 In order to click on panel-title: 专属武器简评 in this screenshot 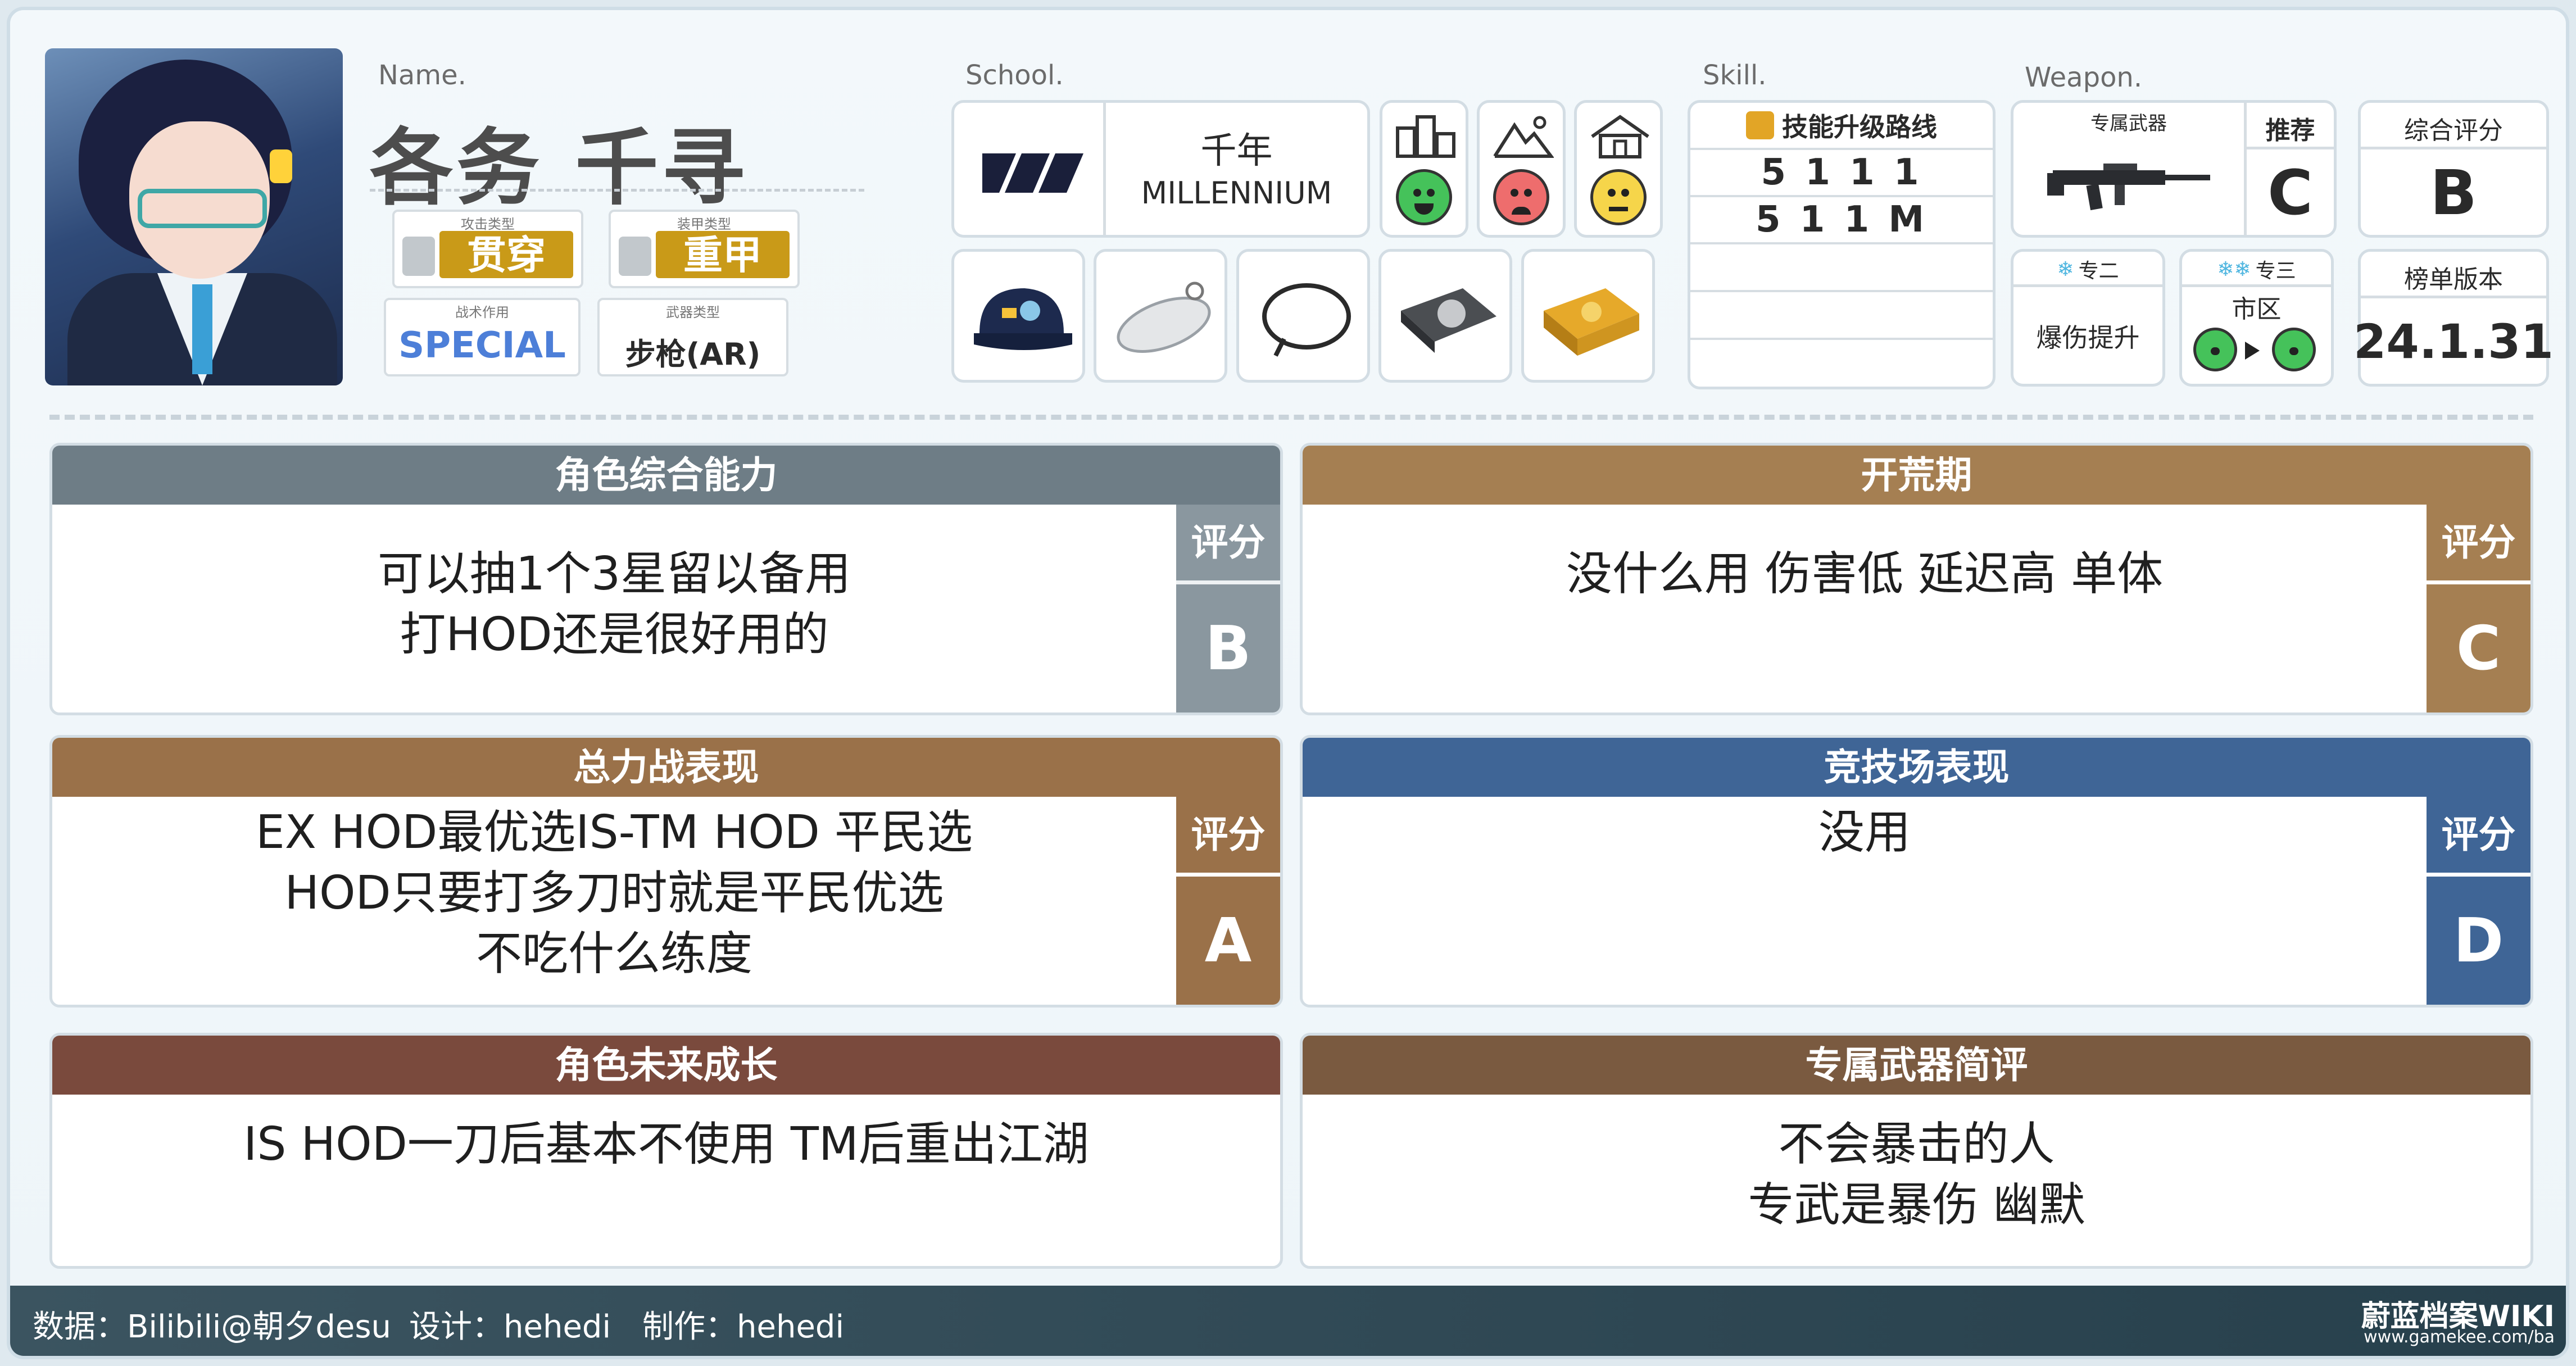, I will do `click(1916, 1066)`.